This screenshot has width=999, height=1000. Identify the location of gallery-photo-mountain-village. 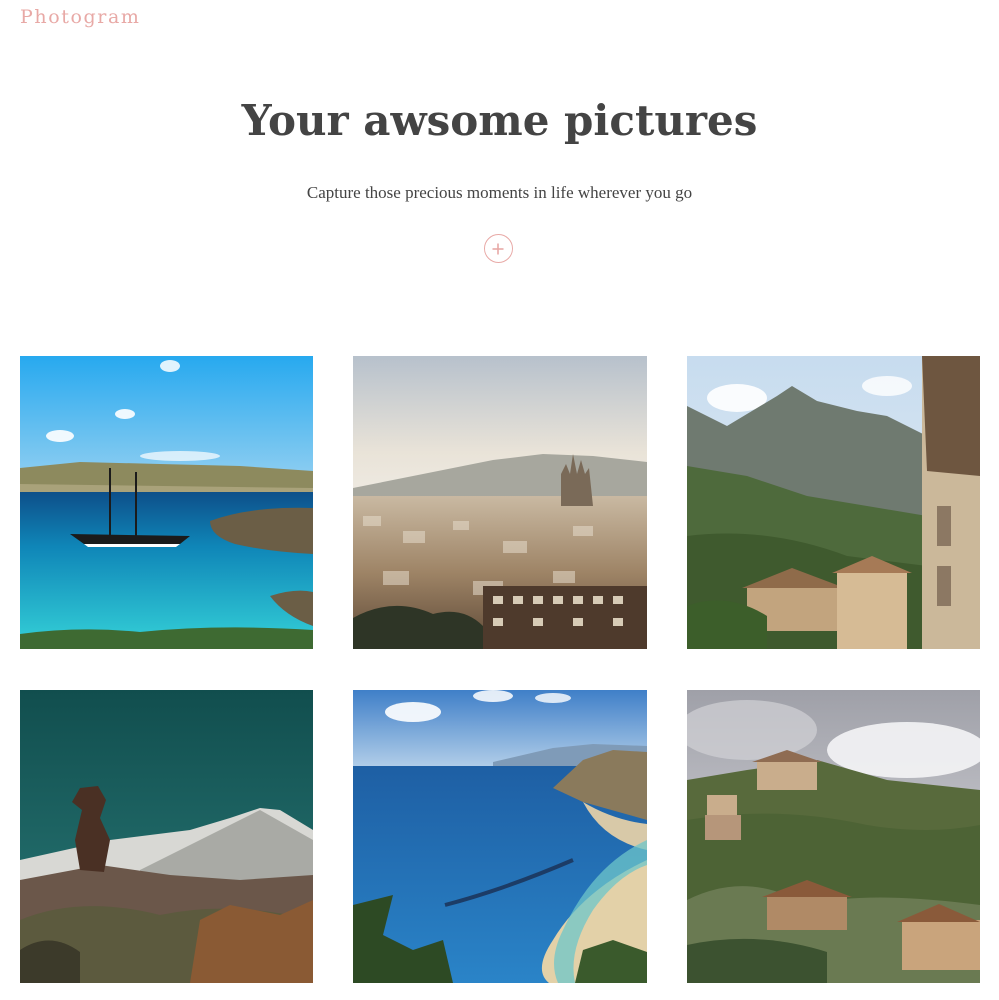
(833, 502).